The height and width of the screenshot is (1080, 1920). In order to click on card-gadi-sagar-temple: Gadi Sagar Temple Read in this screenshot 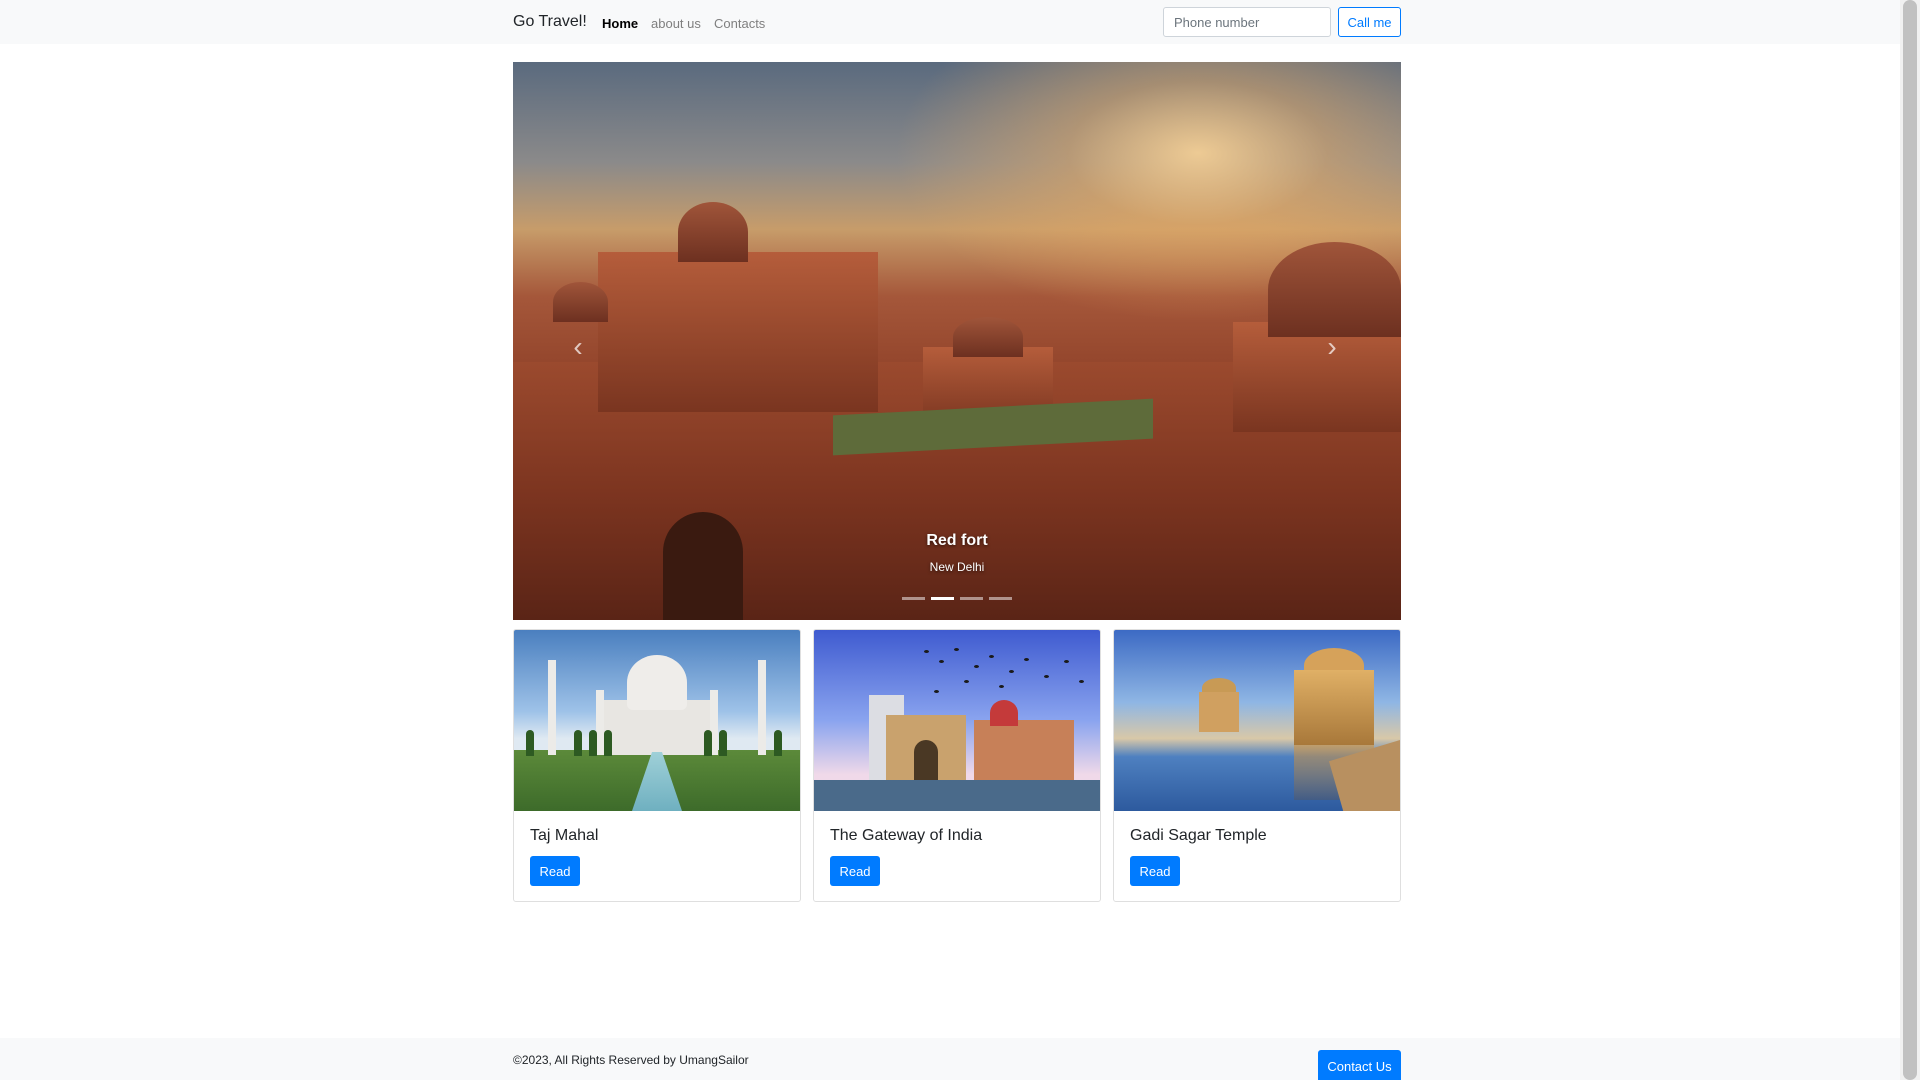, I will do `click(1257, 765)`.